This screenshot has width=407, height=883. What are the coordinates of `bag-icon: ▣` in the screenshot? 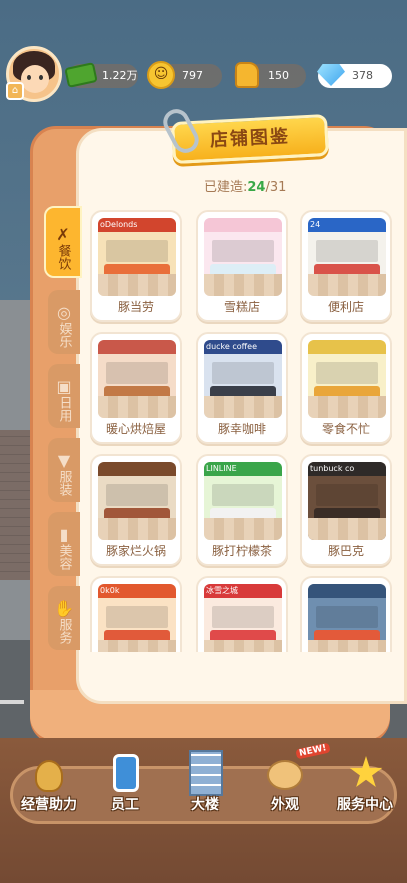 It's located at (64, 386).